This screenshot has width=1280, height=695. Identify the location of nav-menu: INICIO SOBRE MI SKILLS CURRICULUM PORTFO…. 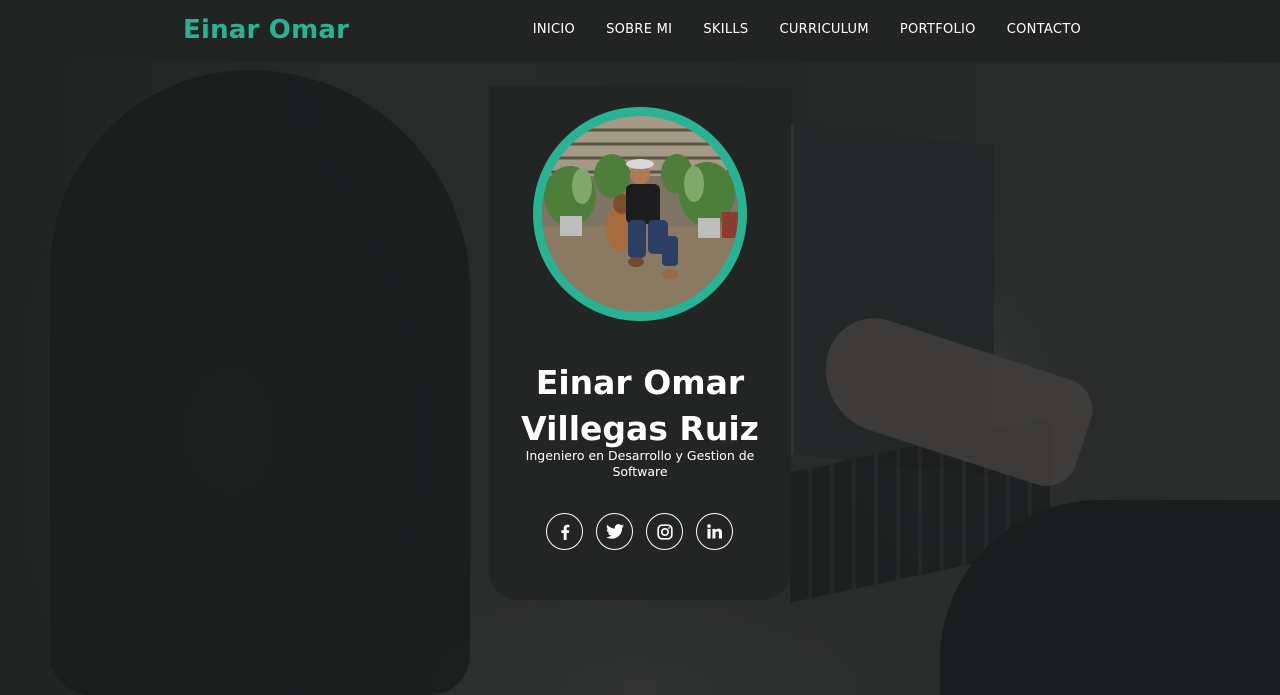
(807, 29).